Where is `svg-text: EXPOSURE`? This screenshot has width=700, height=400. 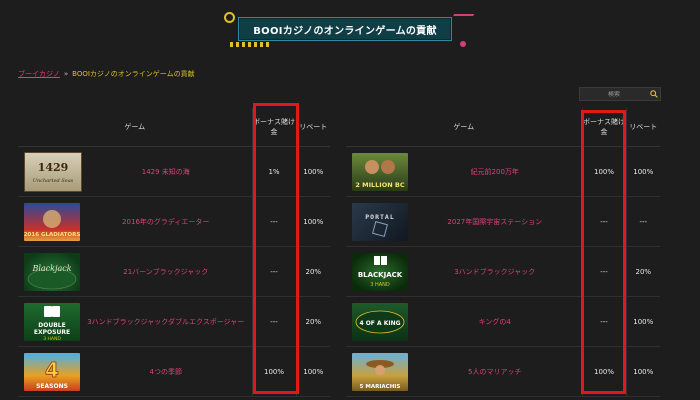
svg-text: EXPOSURE is located at coordinates (52, 332).